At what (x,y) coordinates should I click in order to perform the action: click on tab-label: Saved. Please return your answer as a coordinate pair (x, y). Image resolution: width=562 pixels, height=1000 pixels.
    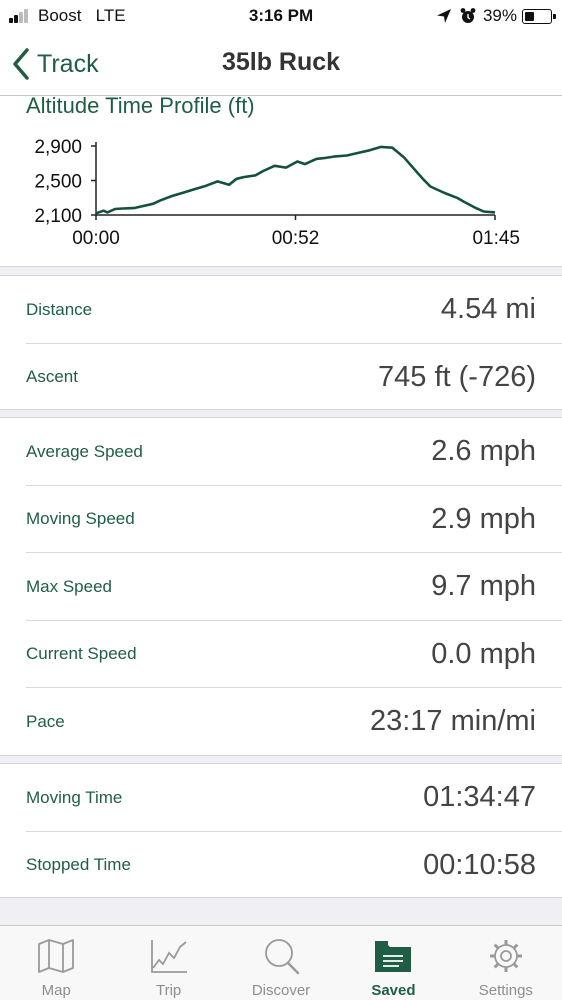
    Looking at the image, I should click on (393, 990).